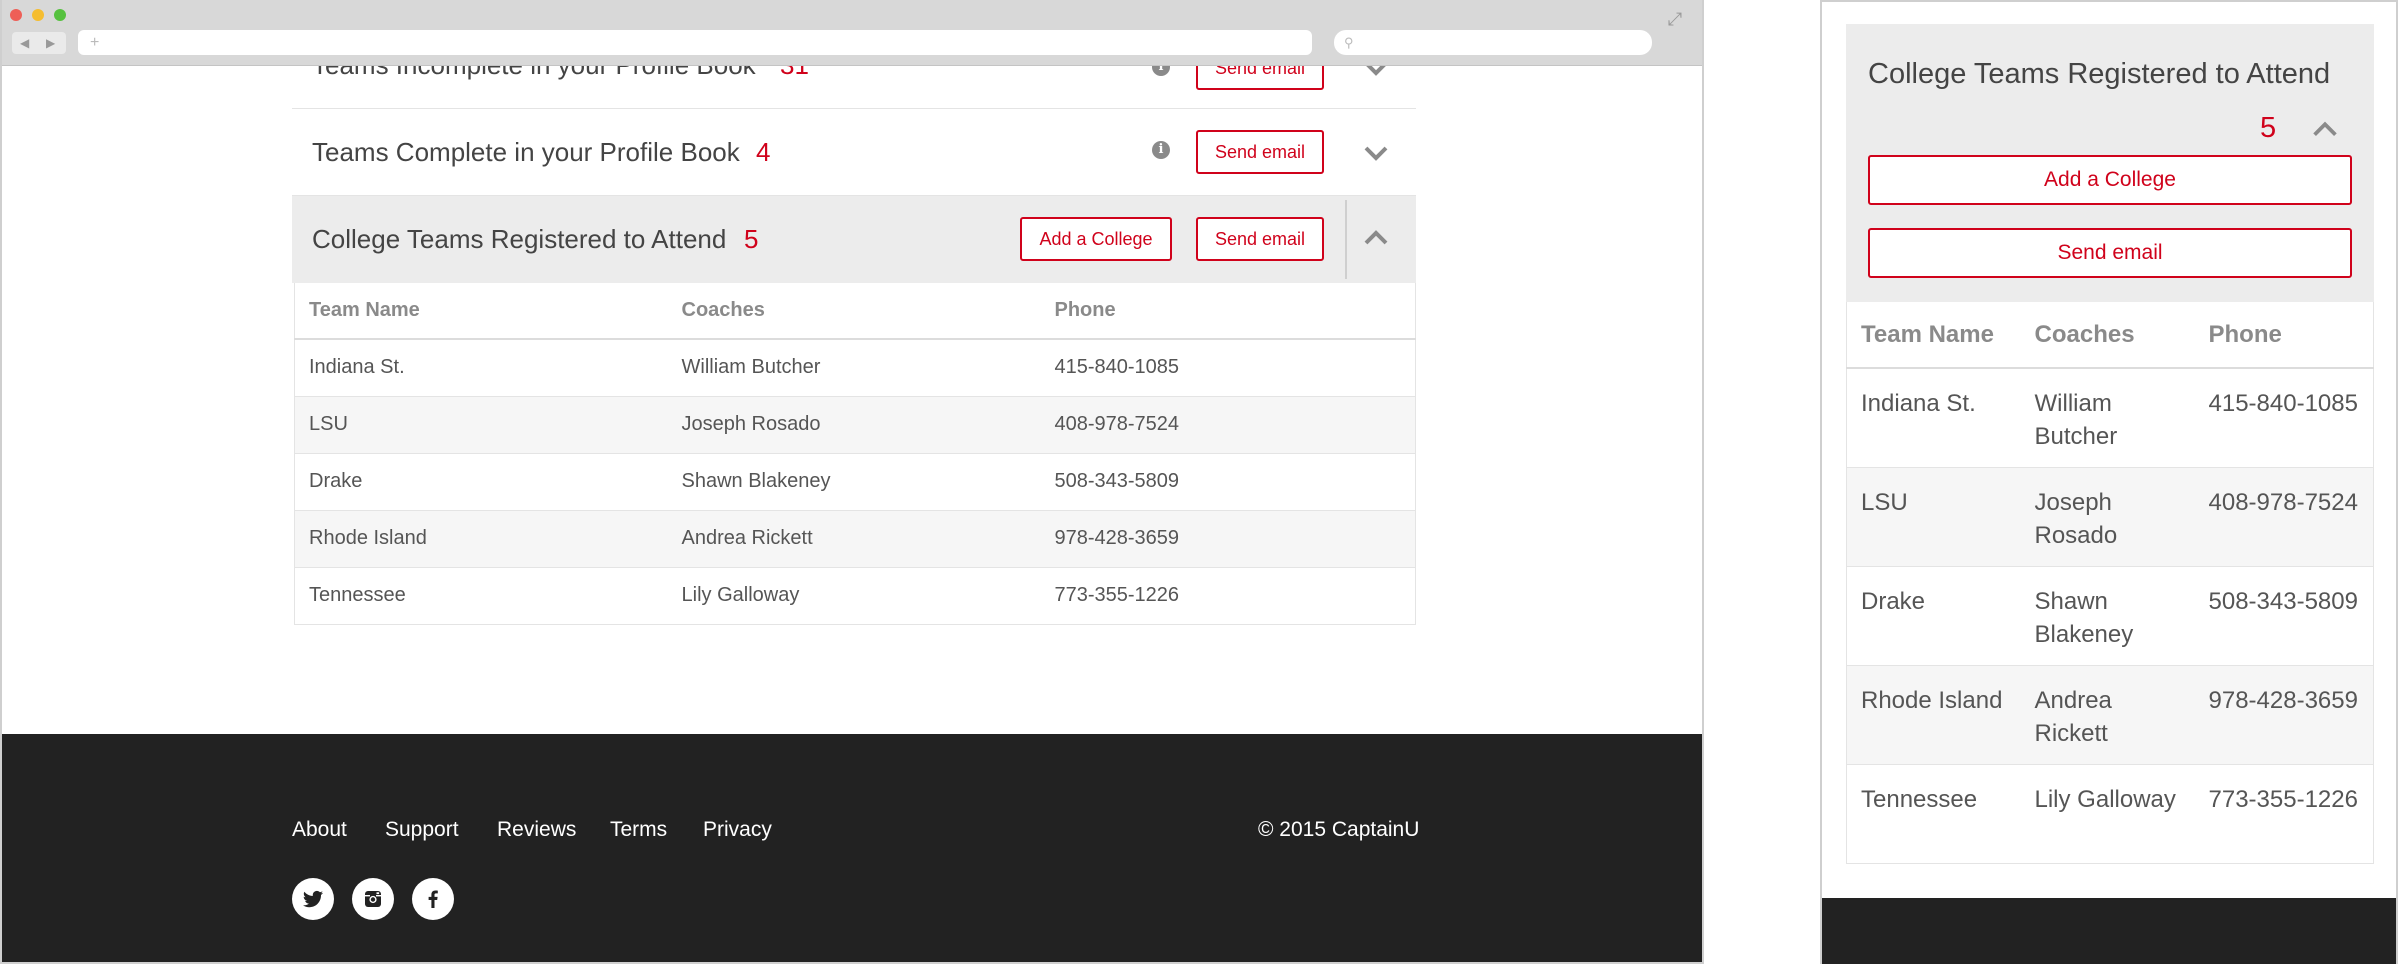 This screenshot has width=2399, height=964. I want to click on facebook-icon, so click(433, 899).